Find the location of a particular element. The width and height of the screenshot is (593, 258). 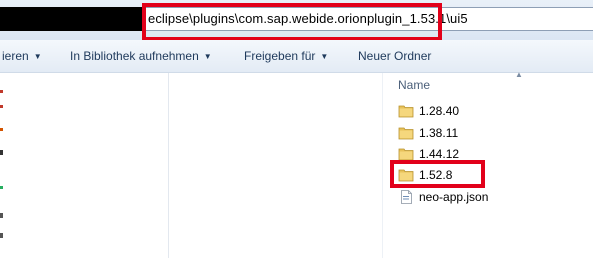

redacted-address-segment is located at coordinates (73, 19).